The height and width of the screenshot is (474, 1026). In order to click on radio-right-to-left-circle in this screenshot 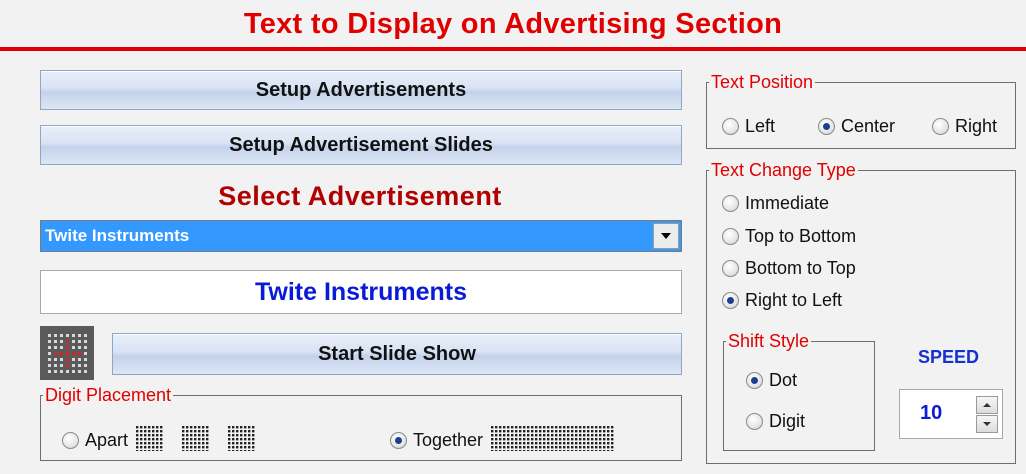, I will do `click(730, 300)`.